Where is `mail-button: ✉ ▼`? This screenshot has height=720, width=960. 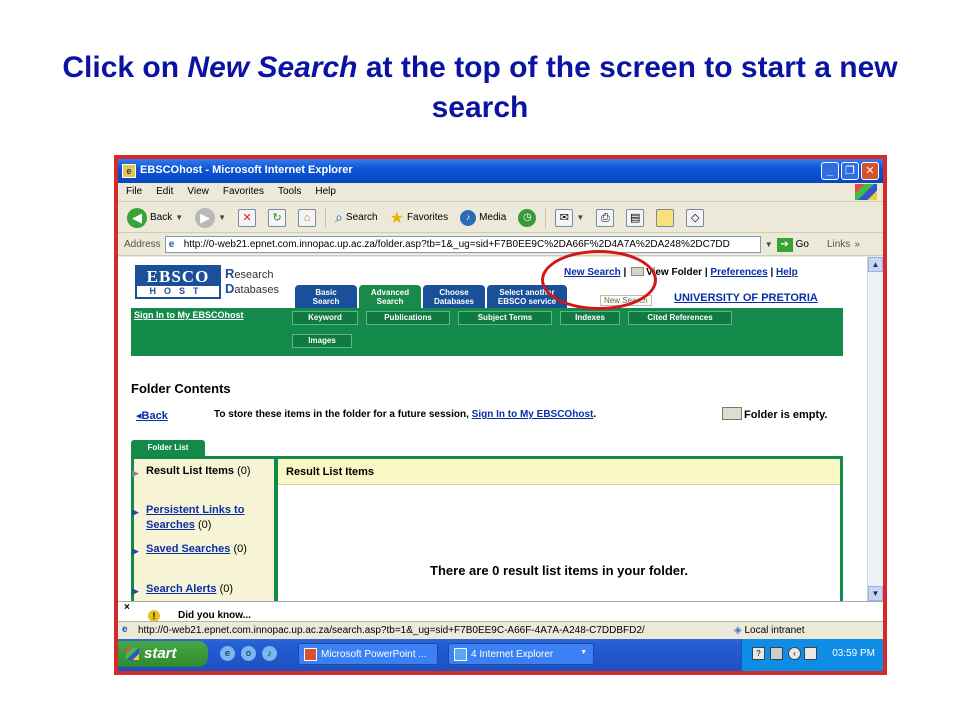 mail-button: ✉ ▼ is located at coordinates (569, 218).